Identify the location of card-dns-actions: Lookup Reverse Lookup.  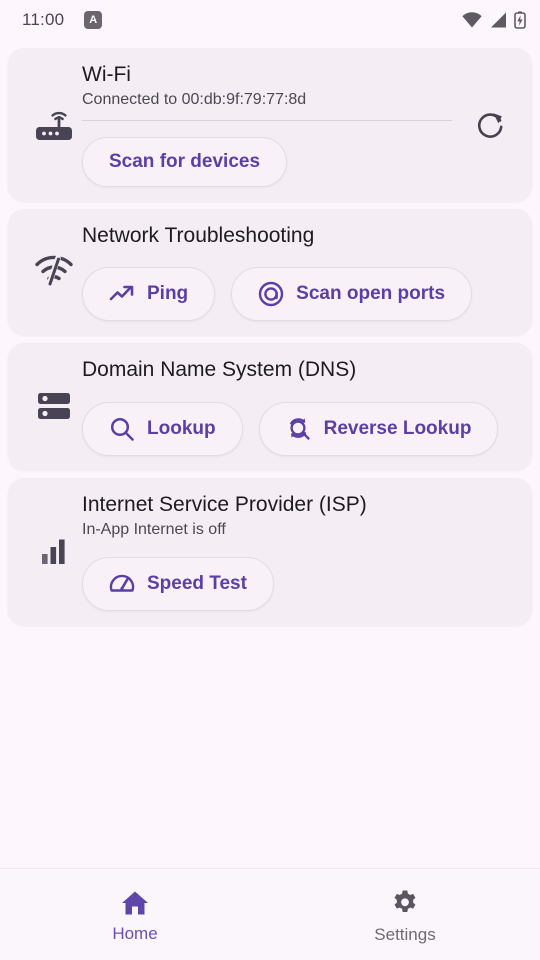
(302, 428).